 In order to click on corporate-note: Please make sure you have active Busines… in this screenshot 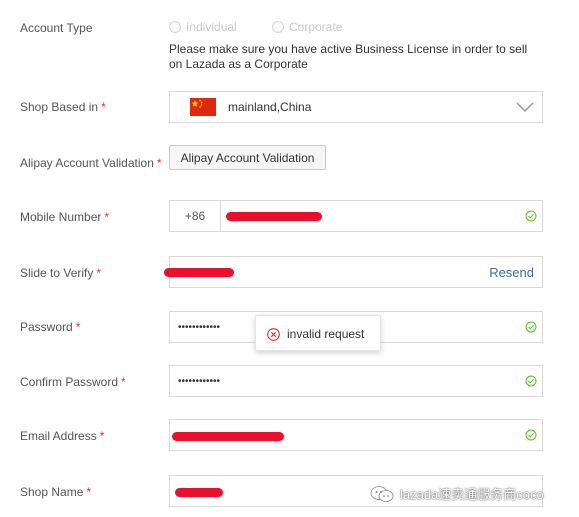, I will do `click(348, 56)`.